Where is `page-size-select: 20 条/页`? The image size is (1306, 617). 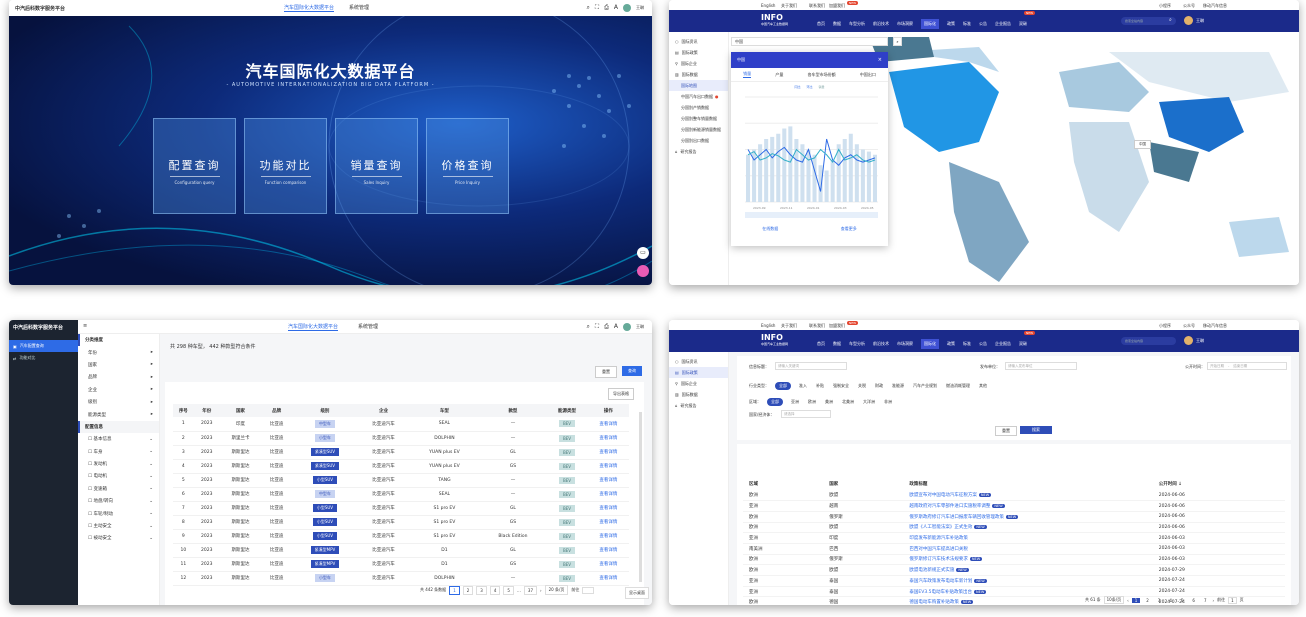 page-size-select: 20 条/页 is located at coordinates (556, 590).